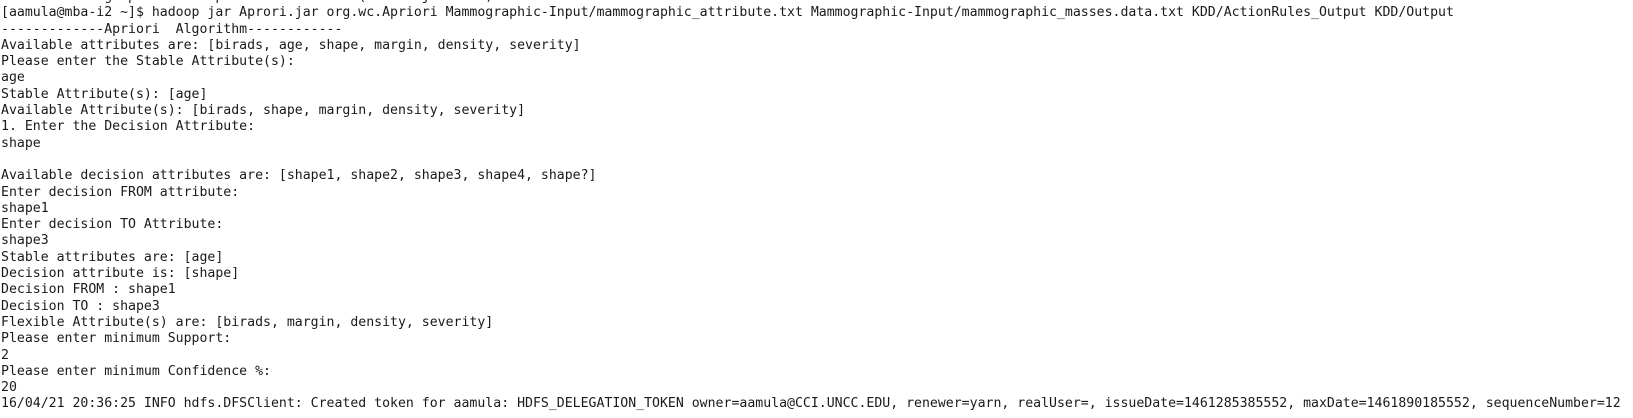 The height and width of the screenshot is (418, 1633). Describe the element at coordinates (13, 78) in the screenshot. I see `terminal-line: age` at that location.